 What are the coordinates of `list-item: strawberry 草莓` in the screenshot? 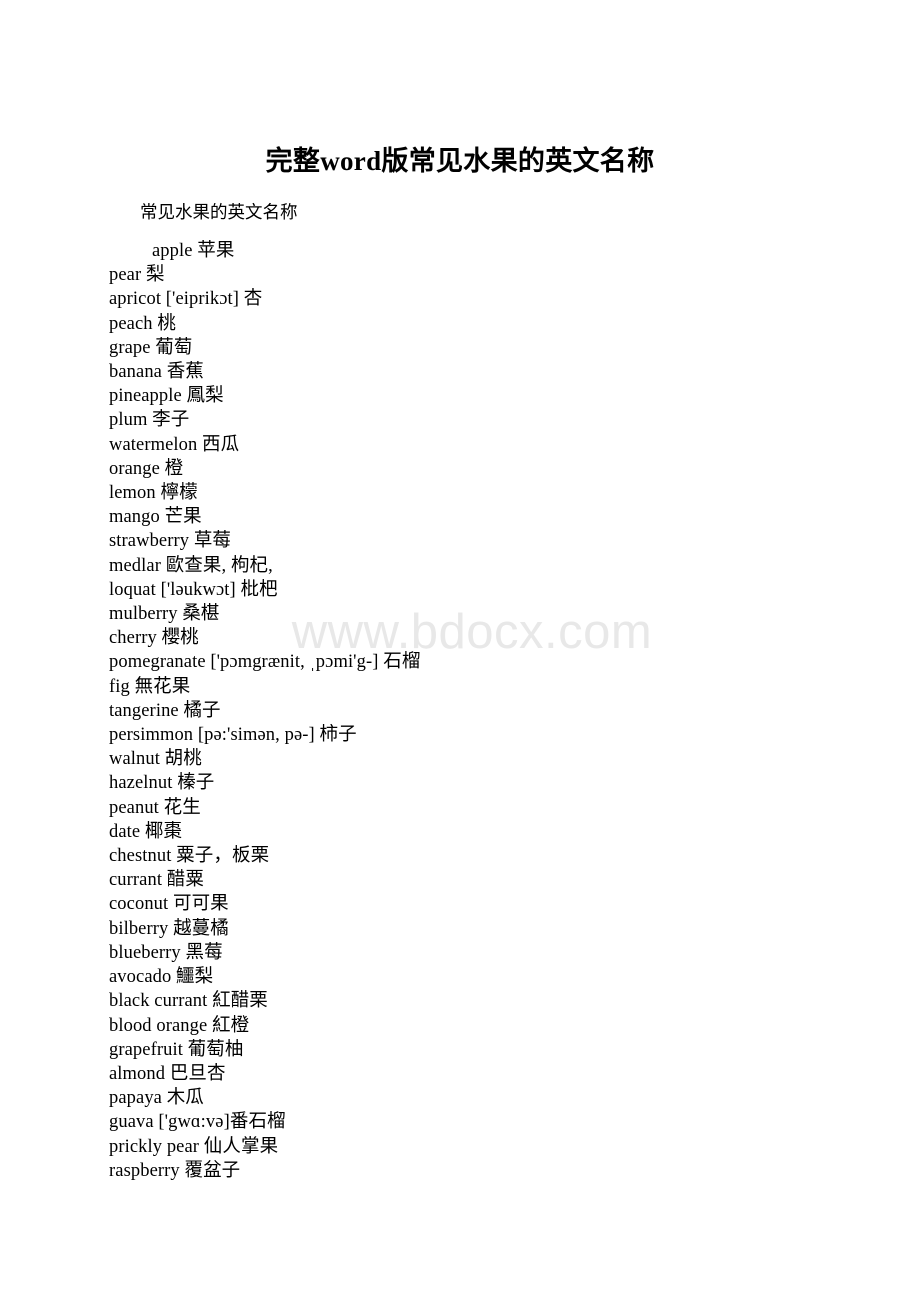 It's located at (170, 541).